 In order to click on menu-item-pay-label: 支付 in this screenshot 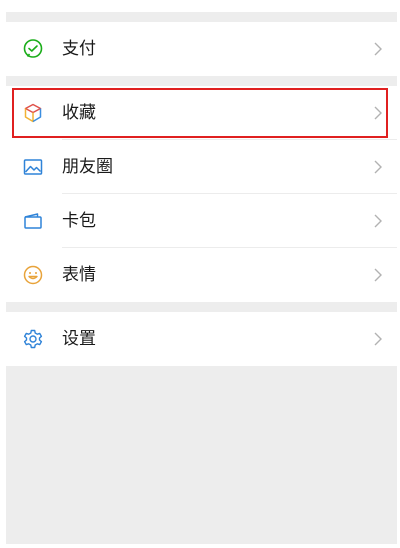, I will do `click(79, 49)`.